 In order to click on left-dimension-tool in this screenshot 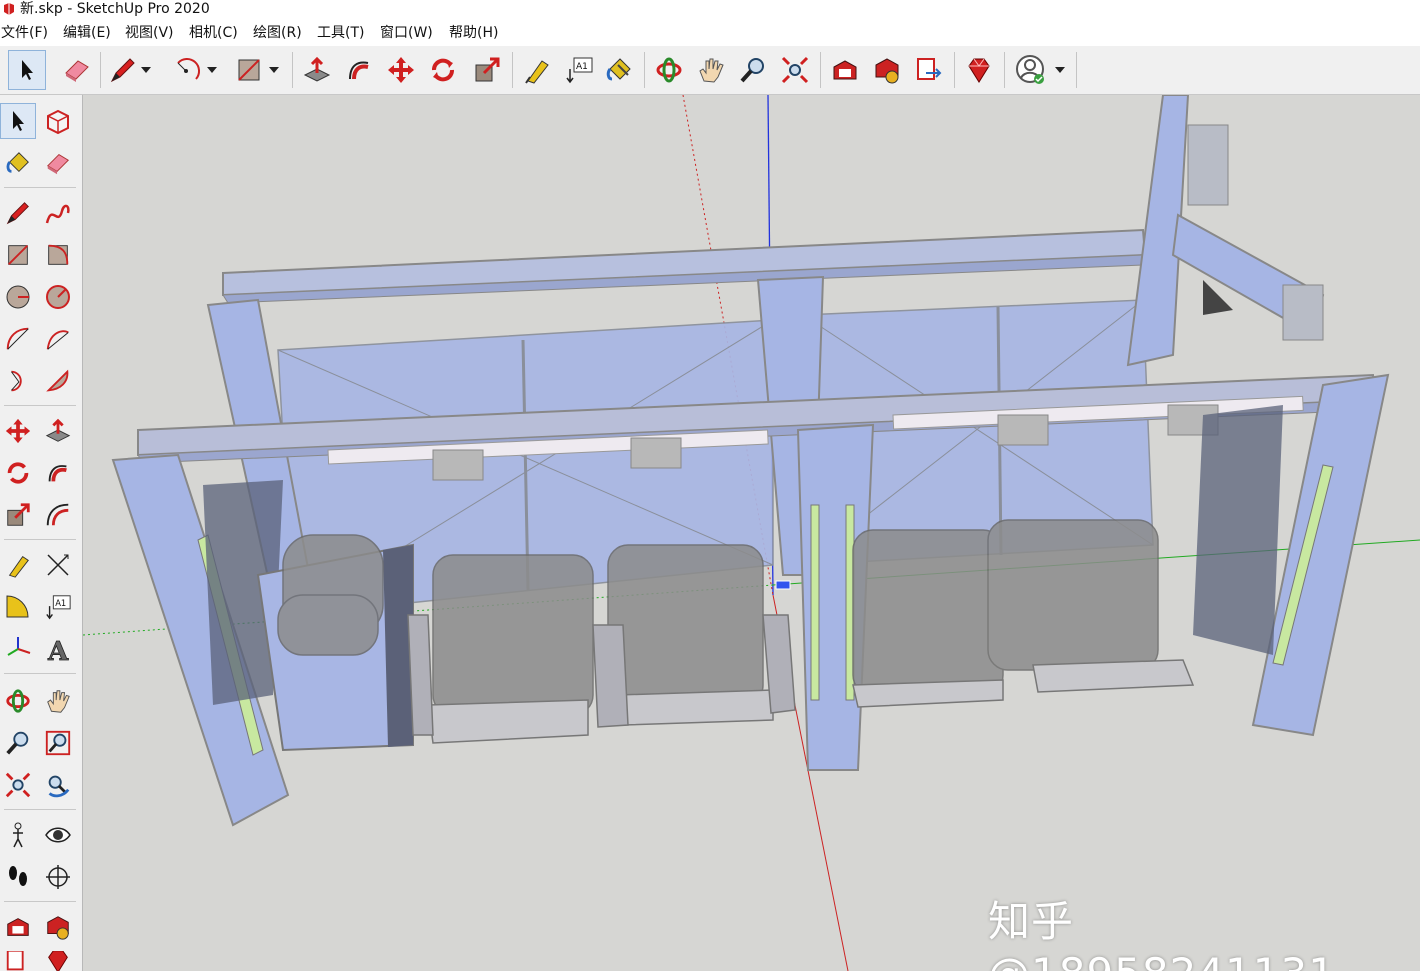, I will do `click(58, 565)`.